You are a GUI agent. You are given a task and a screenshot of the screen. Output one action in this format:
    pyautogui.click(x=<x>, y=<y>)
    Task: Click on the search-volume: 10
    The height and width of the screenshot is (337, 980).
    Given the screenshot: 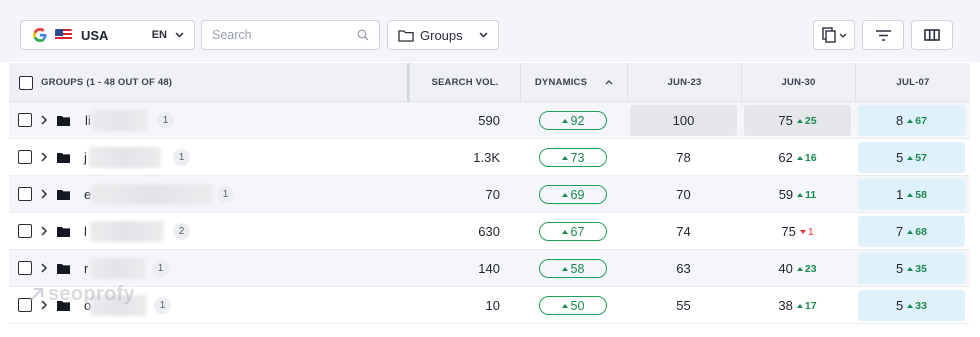 What is the action you would take?
    pyautogui.click(x=492, y=305)
    